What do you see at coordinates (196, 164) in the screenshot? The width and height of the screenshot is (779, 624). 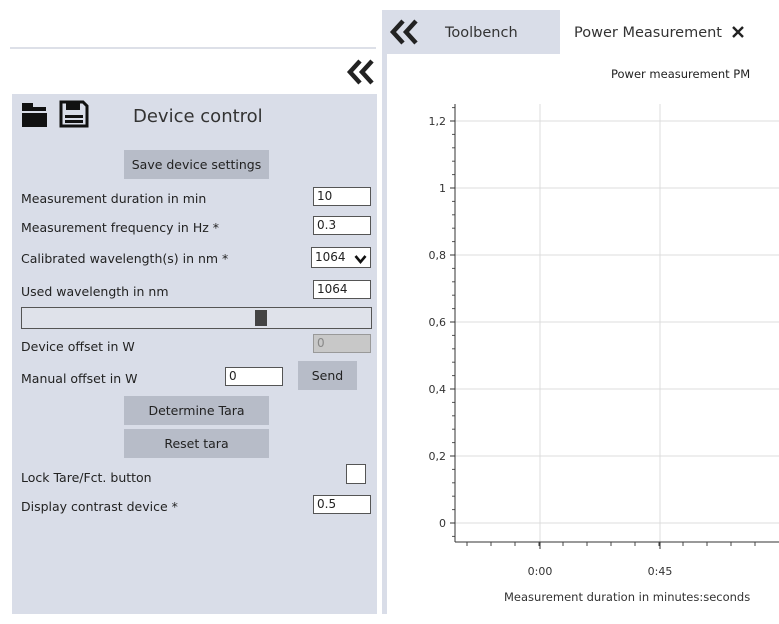 I see `save-device-settings-button: Save device settings` at bounding box center [196, 164].